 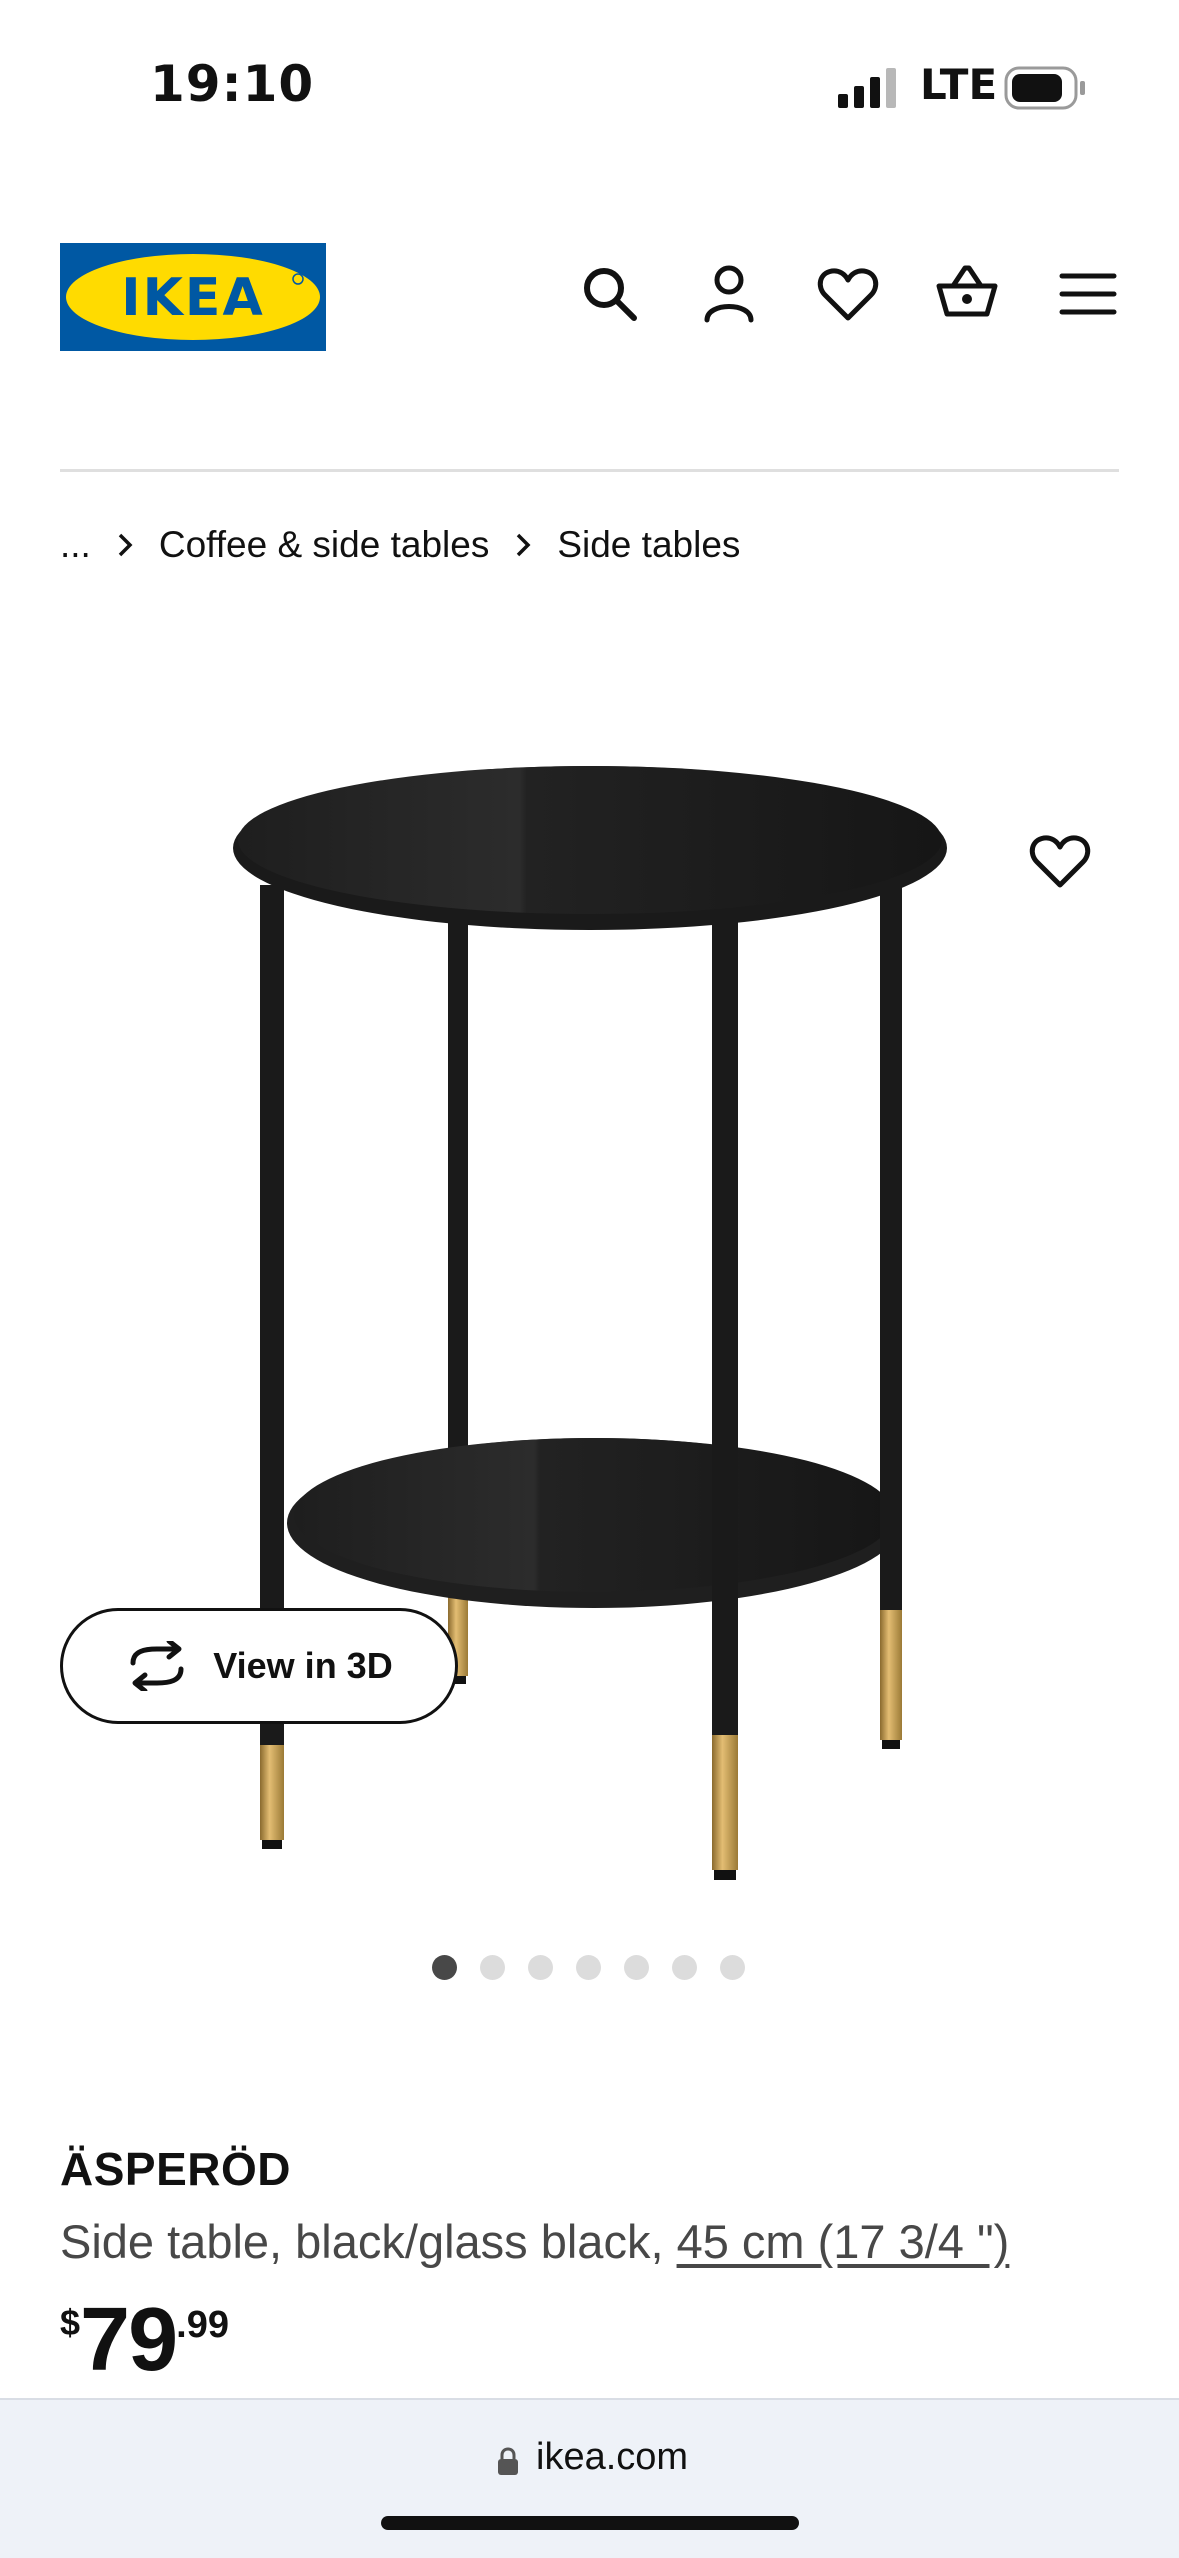 What do you see at coordinates (589, 470) in the screenshot?
I see `header-divider` at bounding box center [589, 470].